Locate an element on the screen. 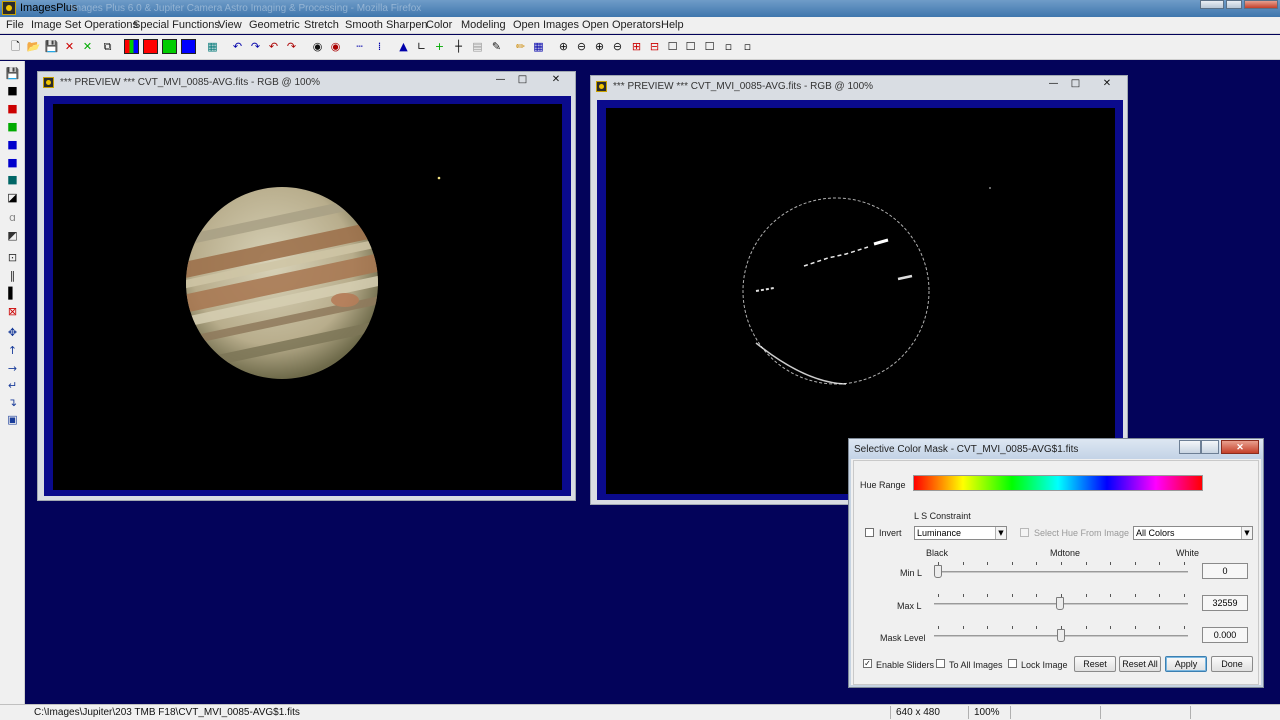  max-l-slider-thumb is located at coordinates (1060, 603).